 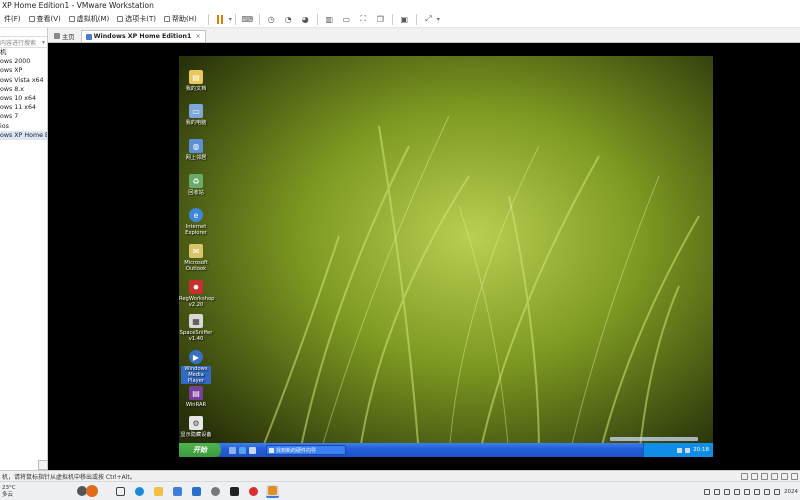 What do you see at coordinates (196, 393) in the screenshot?
I see `winrar-icon: ▤` at bounding box center [196, 393].